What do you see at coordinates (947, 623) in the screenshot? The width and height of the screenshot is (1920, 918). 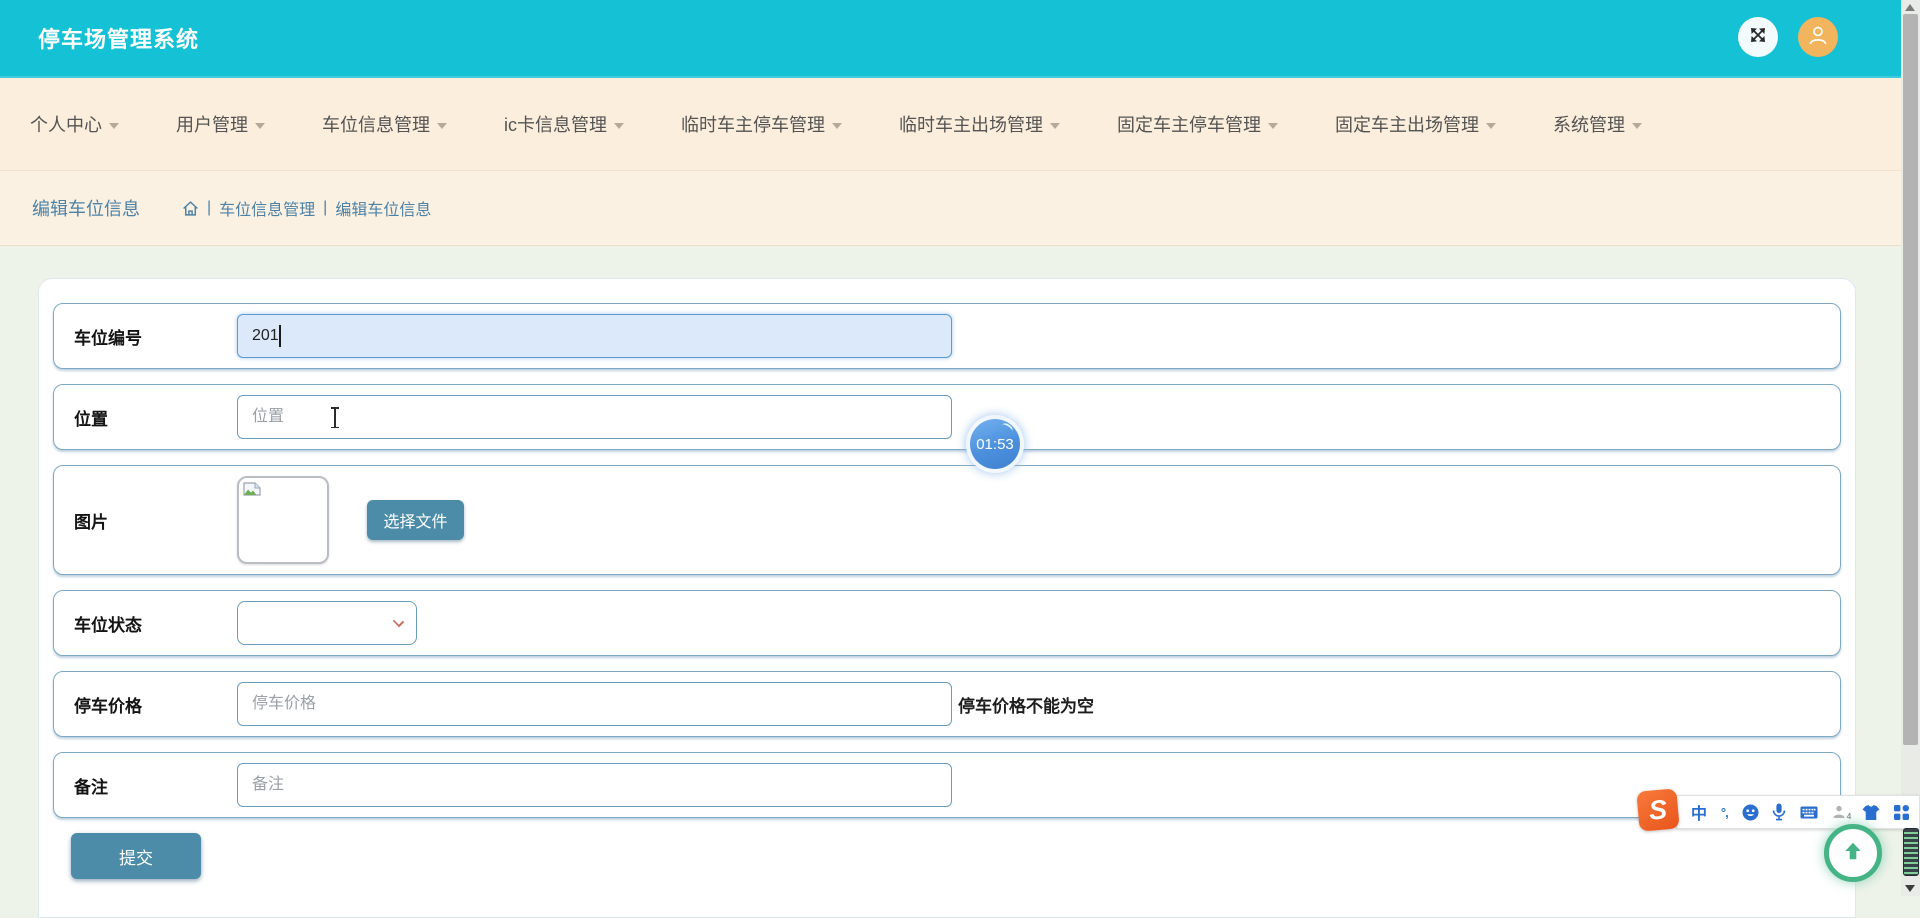 I see `form-row-status: 车位状态` at bounding box center [947, 623].